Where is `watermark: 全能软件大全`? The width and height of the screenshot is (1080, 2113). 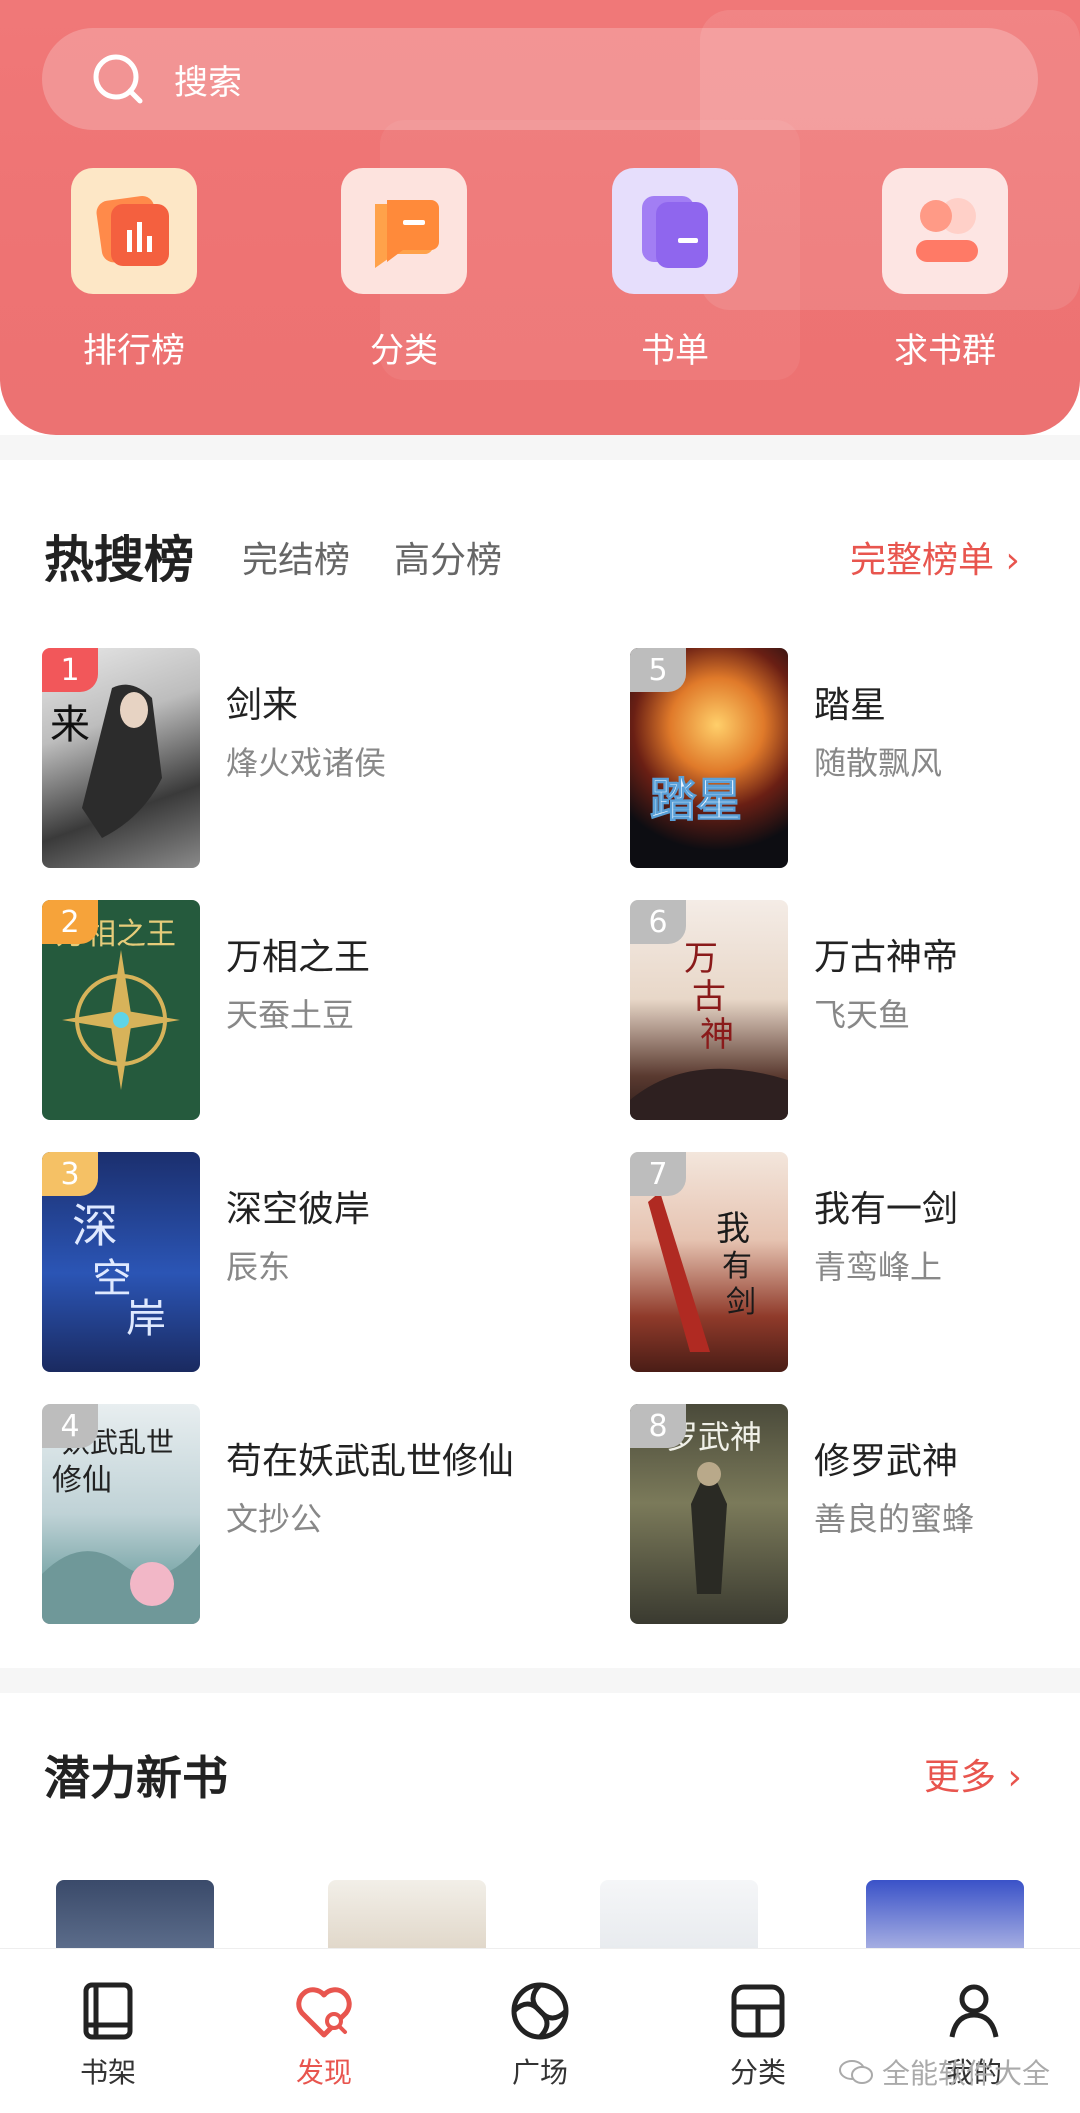 watermark: 全能软件大全 is located at coordinates (944, 2072).